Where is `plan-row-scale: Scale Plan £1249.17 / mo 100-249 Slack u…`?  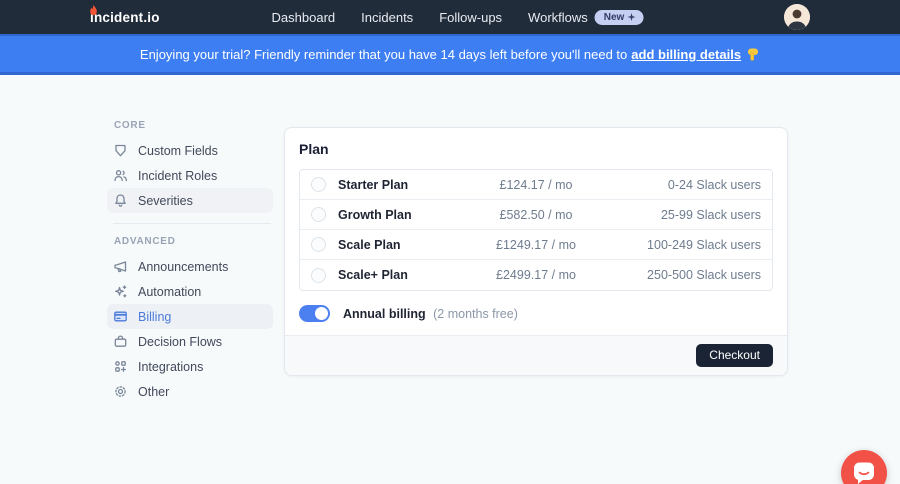 plan-row-scale: Scale Plan £1249.17 / mo 100-249 Slack u… is located at coordinates (536, 245).